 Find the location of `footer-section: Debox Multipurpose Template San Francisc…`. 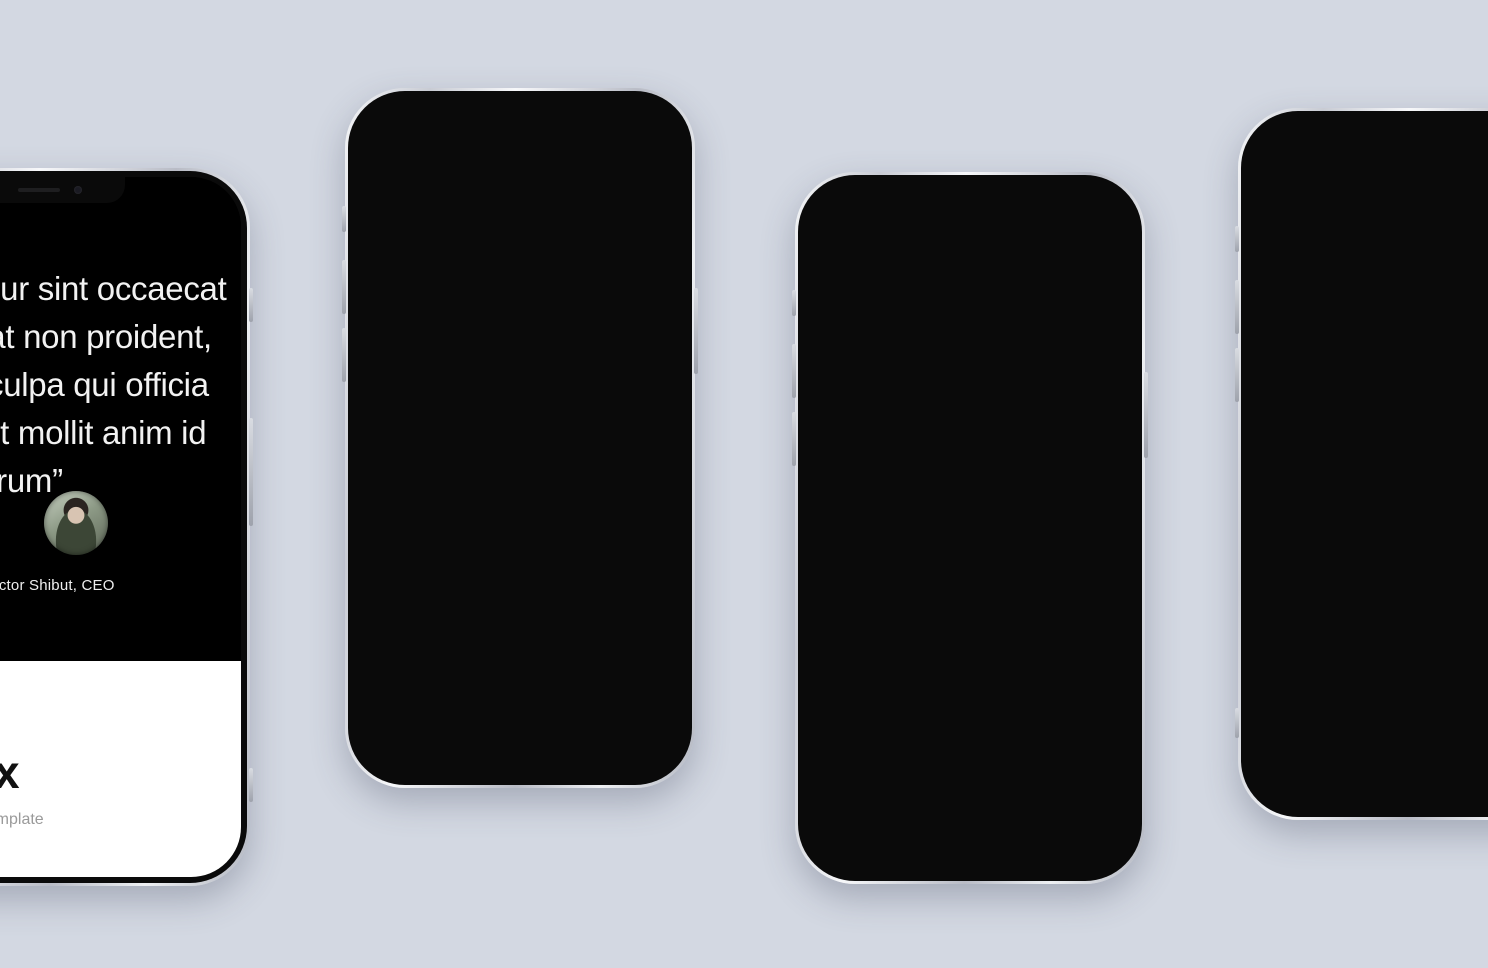

footer-section: Debox Multipurpose Template San Francisc… is located at coordinates (120, 769).